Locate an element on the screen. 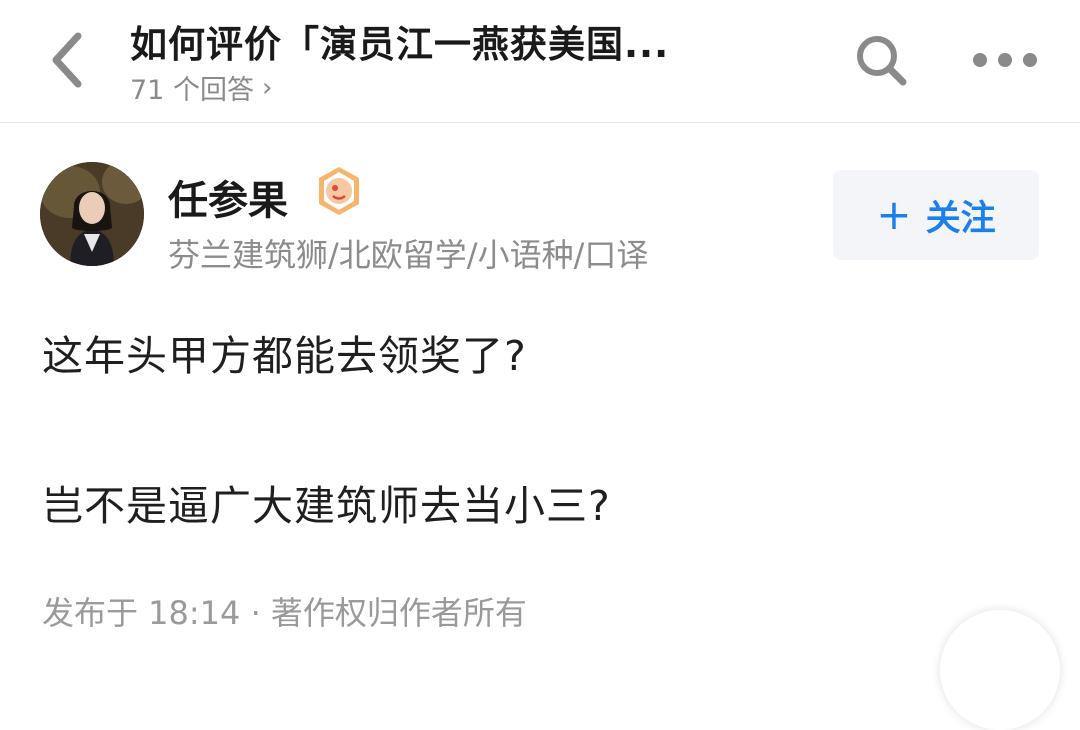  search-icon is located at coordinates (882, 61).